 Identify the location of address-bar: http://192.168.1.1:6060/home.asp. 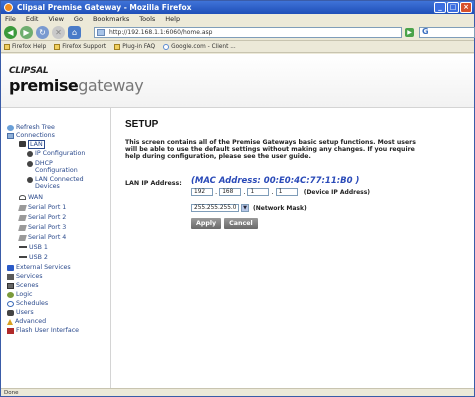
(248, 32).